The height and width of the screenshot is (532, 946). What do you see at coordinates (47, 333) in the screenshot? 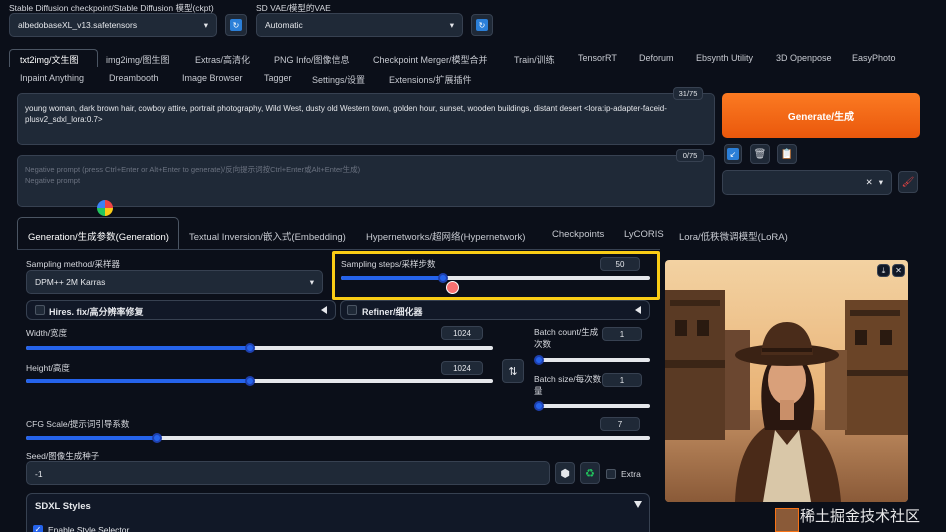
I see `width-label: Width/宽度` at bounding box center [47, 333].